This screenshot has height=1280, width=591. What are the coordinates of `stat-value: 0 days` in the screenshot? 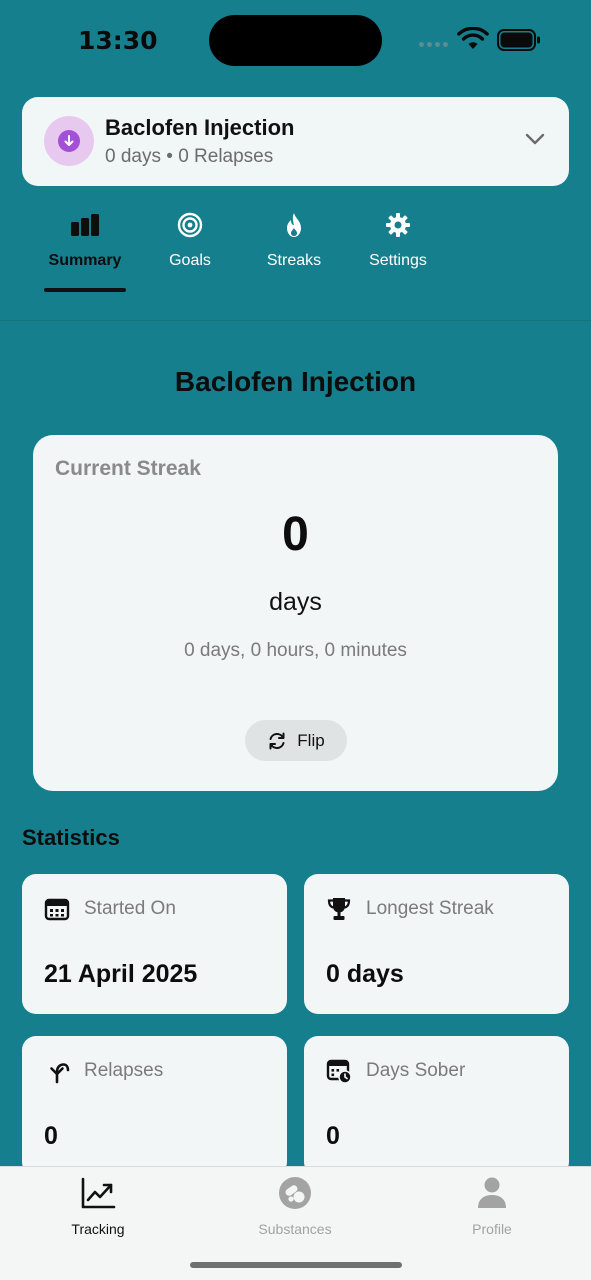 It's located at (365, 974).